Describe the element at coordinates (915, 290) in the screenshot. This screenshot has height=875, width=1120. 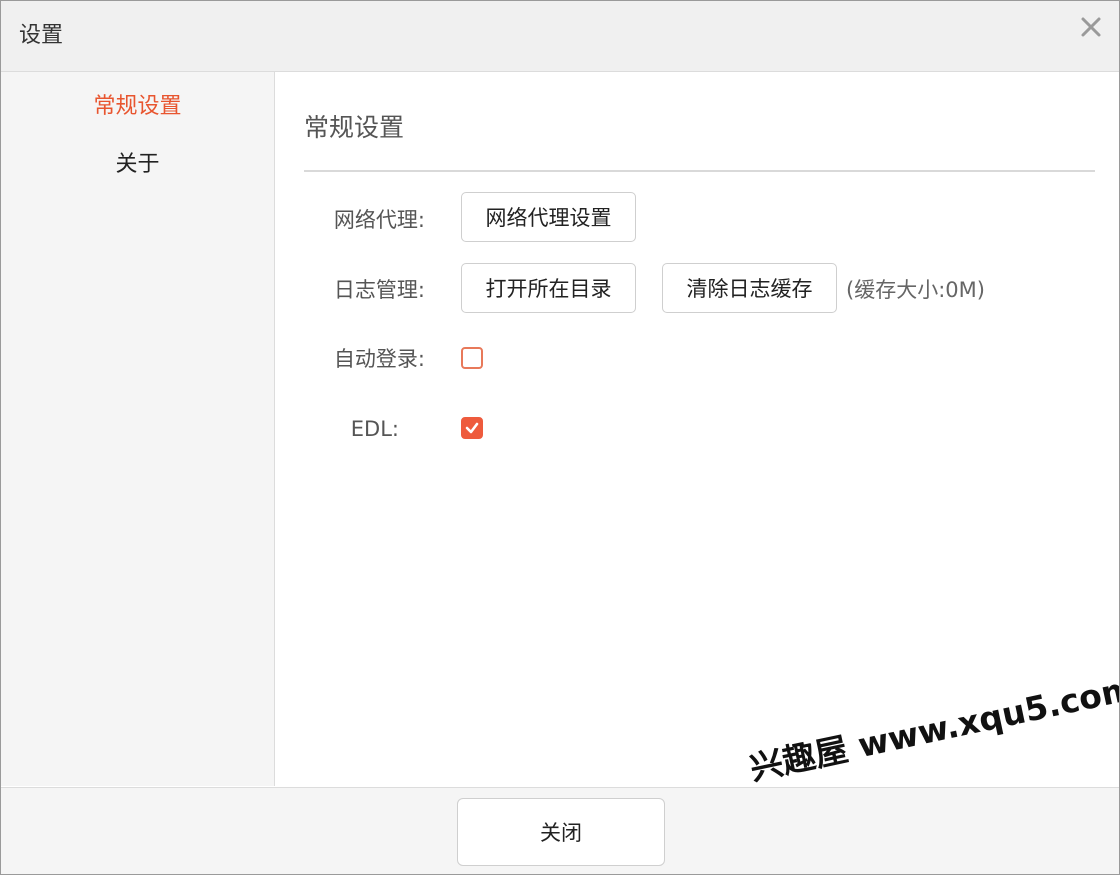
I see `cache-size-text: (缓存大小:0M)` at that location.